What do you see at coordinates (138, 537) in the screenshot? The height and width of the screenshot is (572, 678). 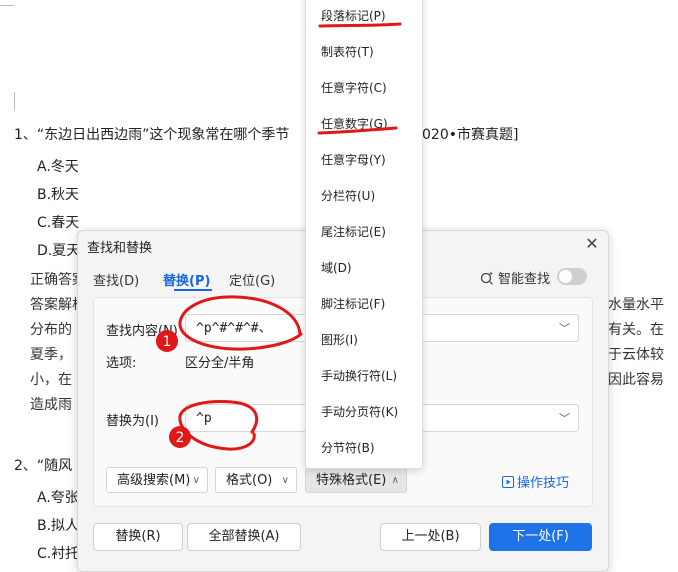 I see `replace-button: 替换(R)` at bounding box center [138, 537].